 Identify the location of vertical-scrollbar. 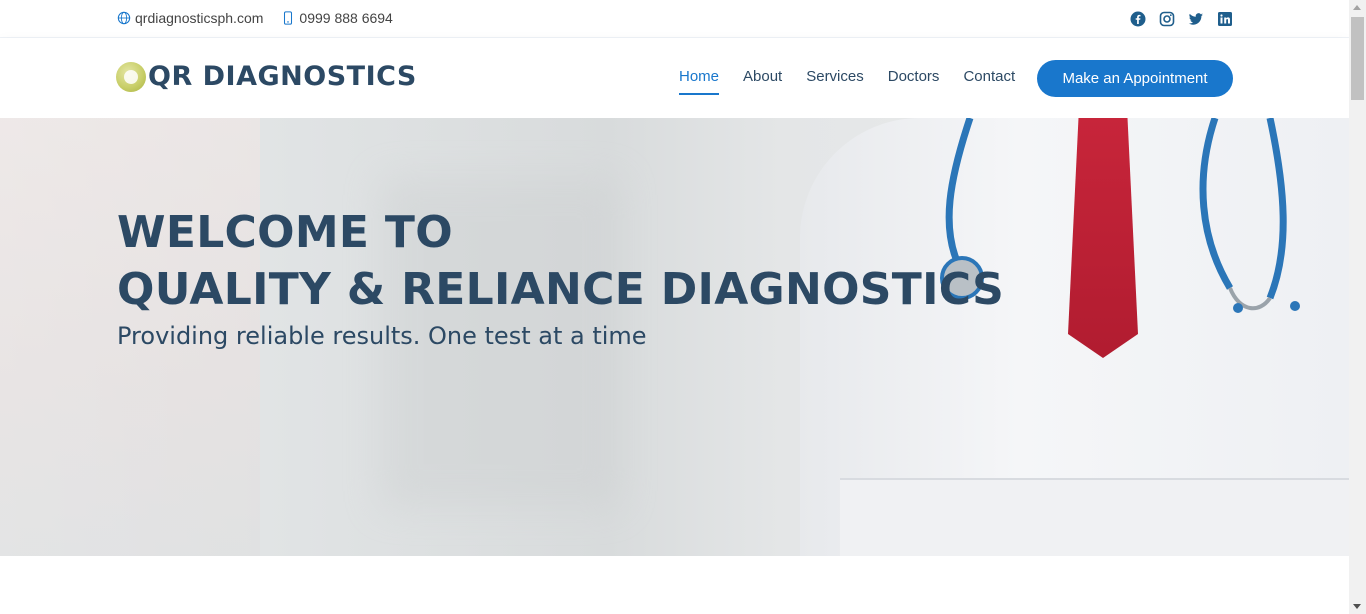
(1357, 307).